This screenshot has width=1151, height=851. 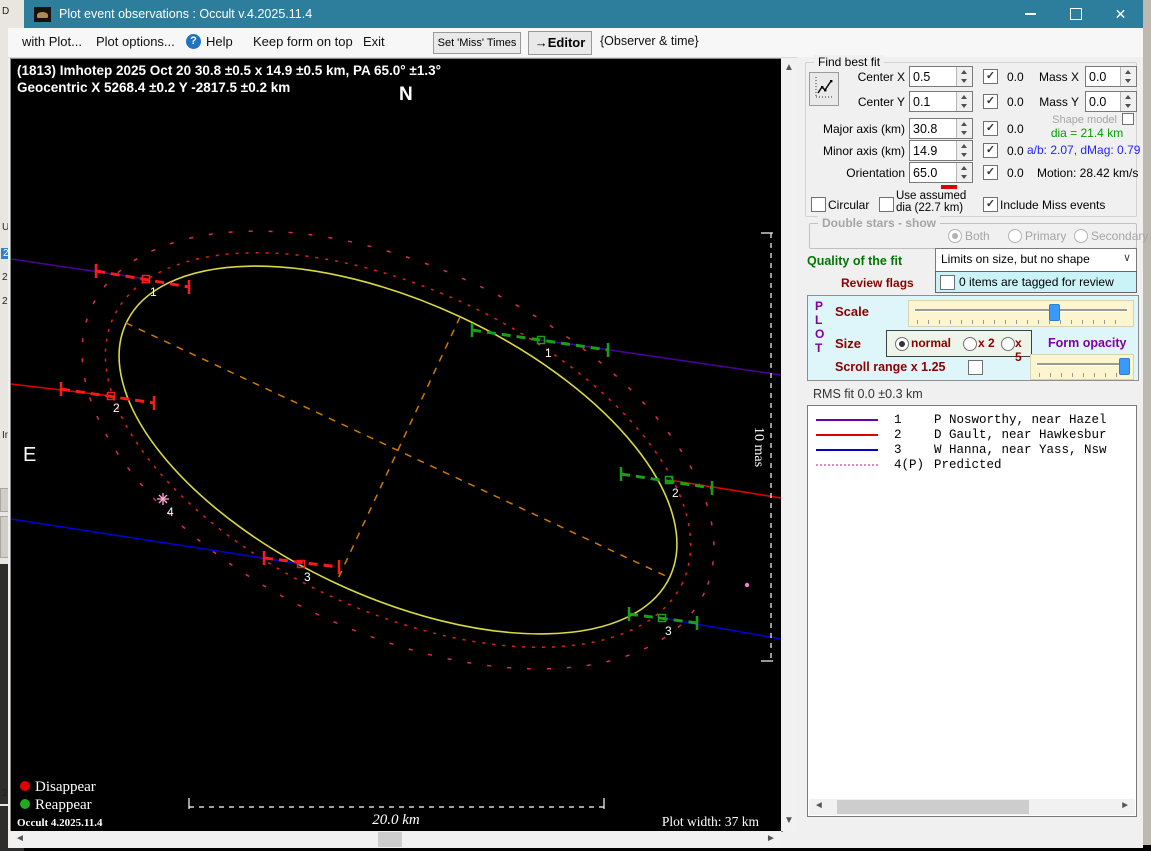 I want to click on center-y-uncertainty: 0.0, so click(x=1015, y=102).